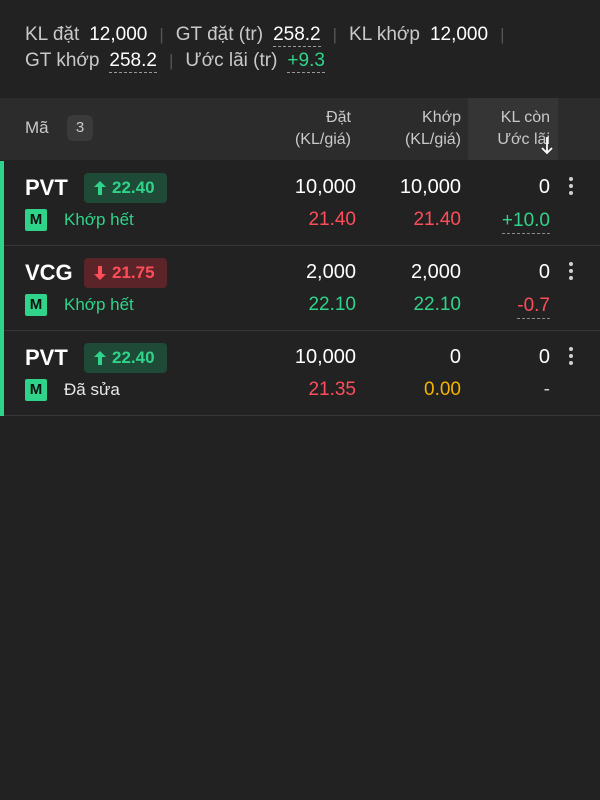 This screenshot has width=600, height=800. I want to click on matched-quantity: 10,000, so click(430, 187).